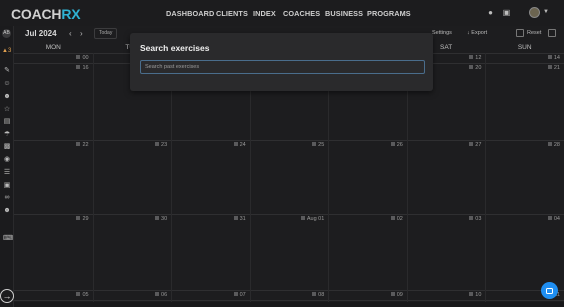  What do you see at coordinates (289, 304) in the screenshot?
I see `bottom-scrollbar` at bounding box center [289, 304].